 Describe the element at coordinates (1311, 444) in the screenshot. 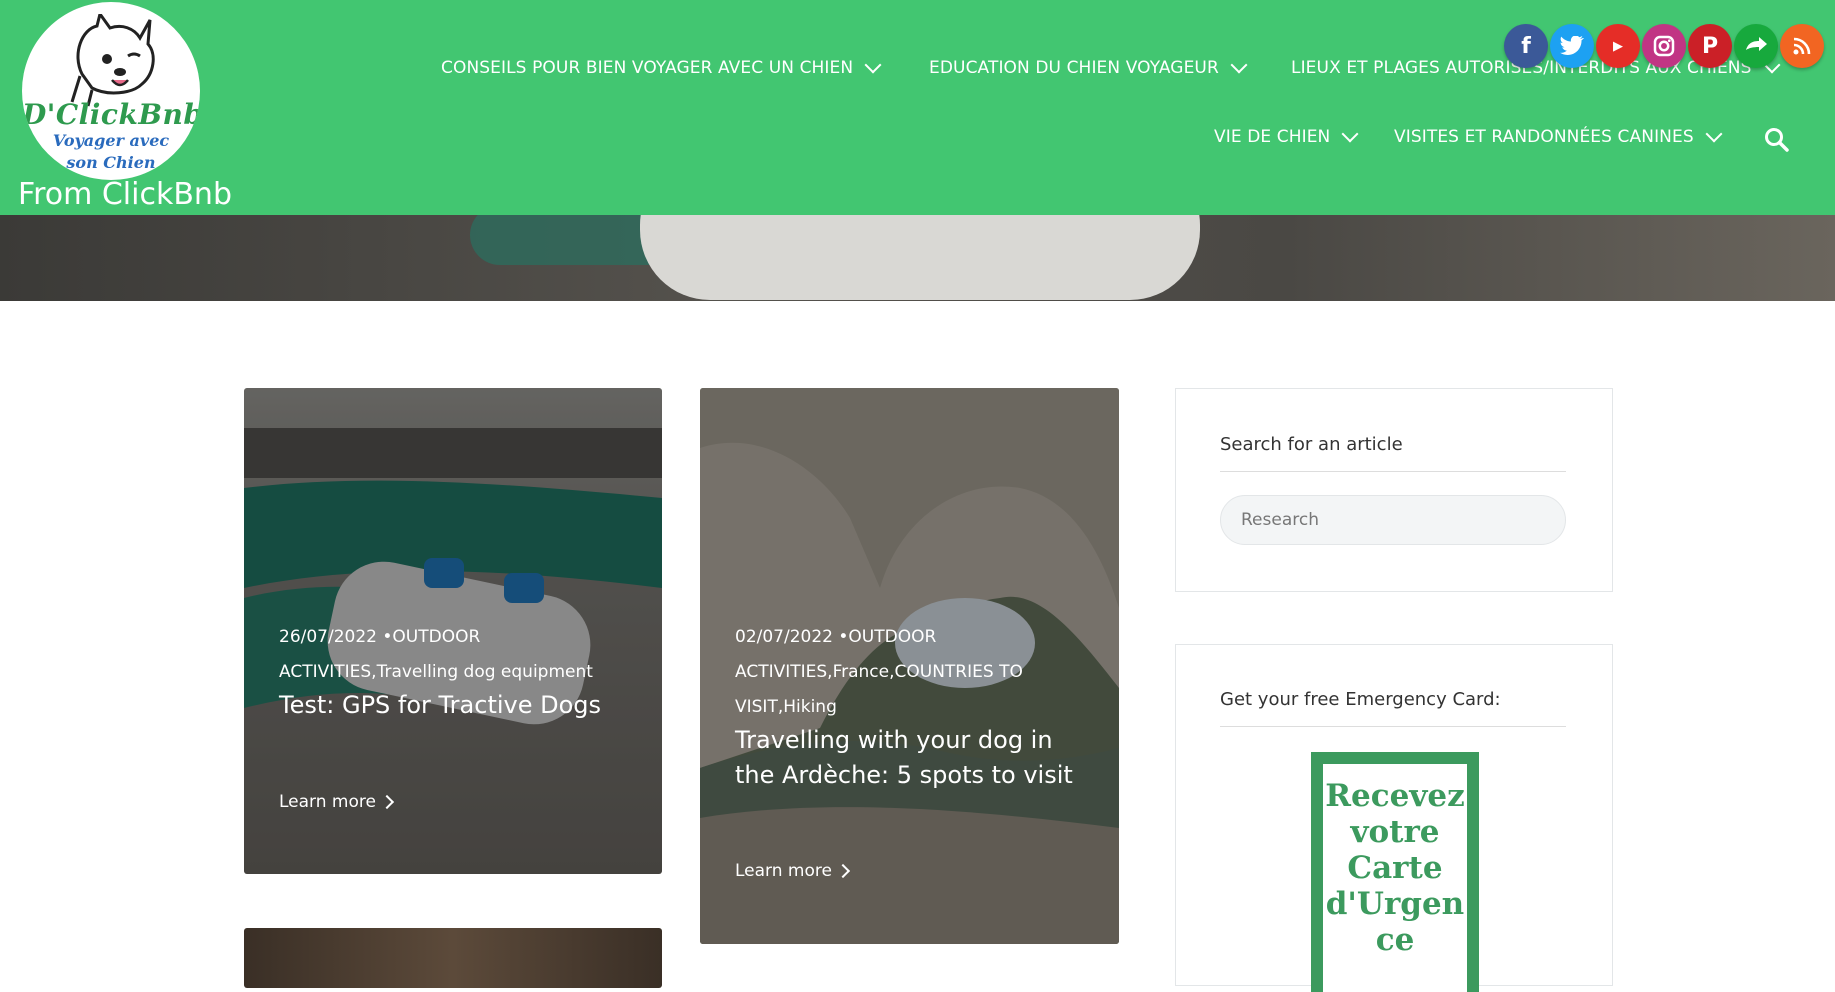

I see `widget-title: Search for an article` at that location.